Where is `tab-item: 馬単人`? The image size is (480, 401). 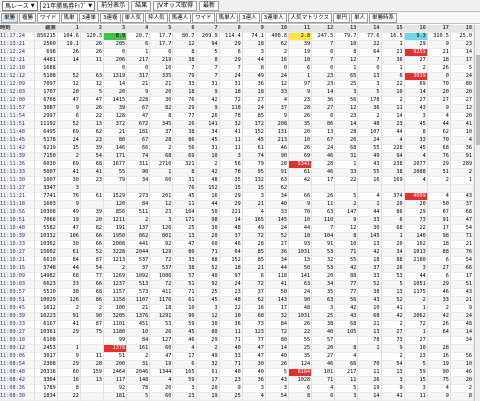
tab-item: 馬単人 is located at coordinates (227, 17).